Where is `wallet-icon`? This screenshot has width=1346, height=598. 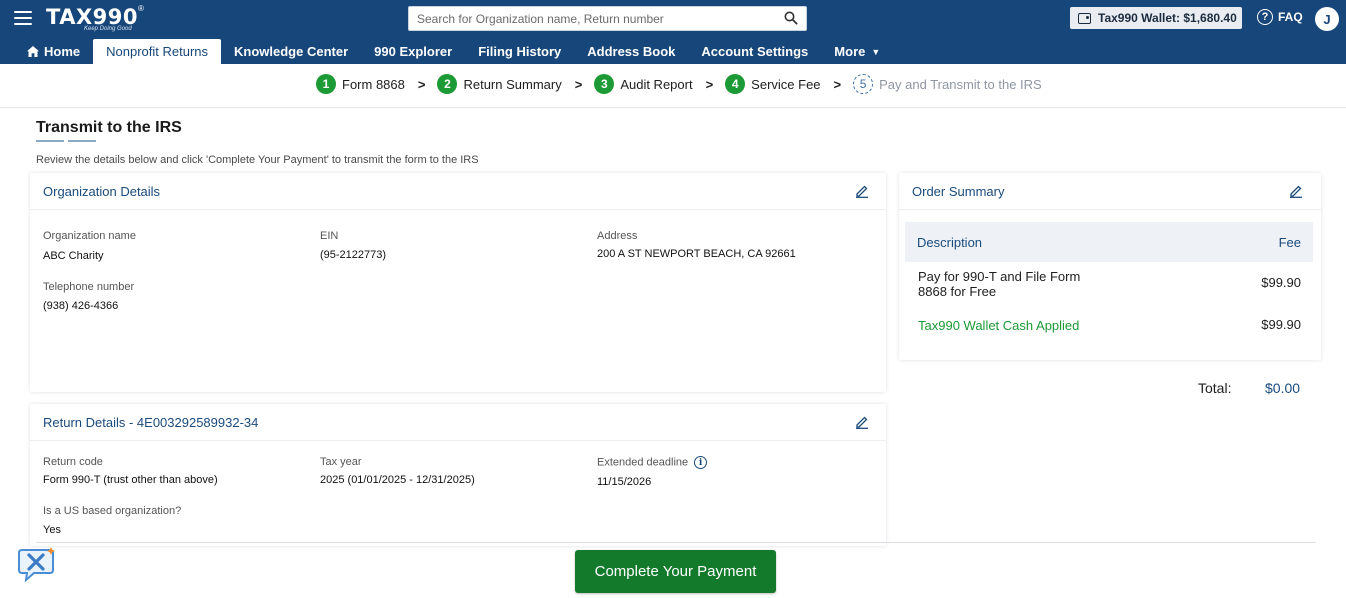
wallet-icon is located at coordinates (1084, 18).